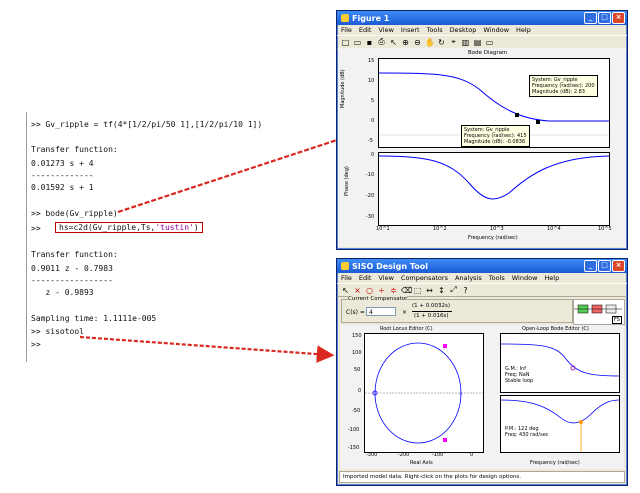 The height and width of the screenshot is (493, 640). What do you see at coordinates (560, 411) in the screenshot?
I see `bode-phase-curve` at bounding box center [560, 411].